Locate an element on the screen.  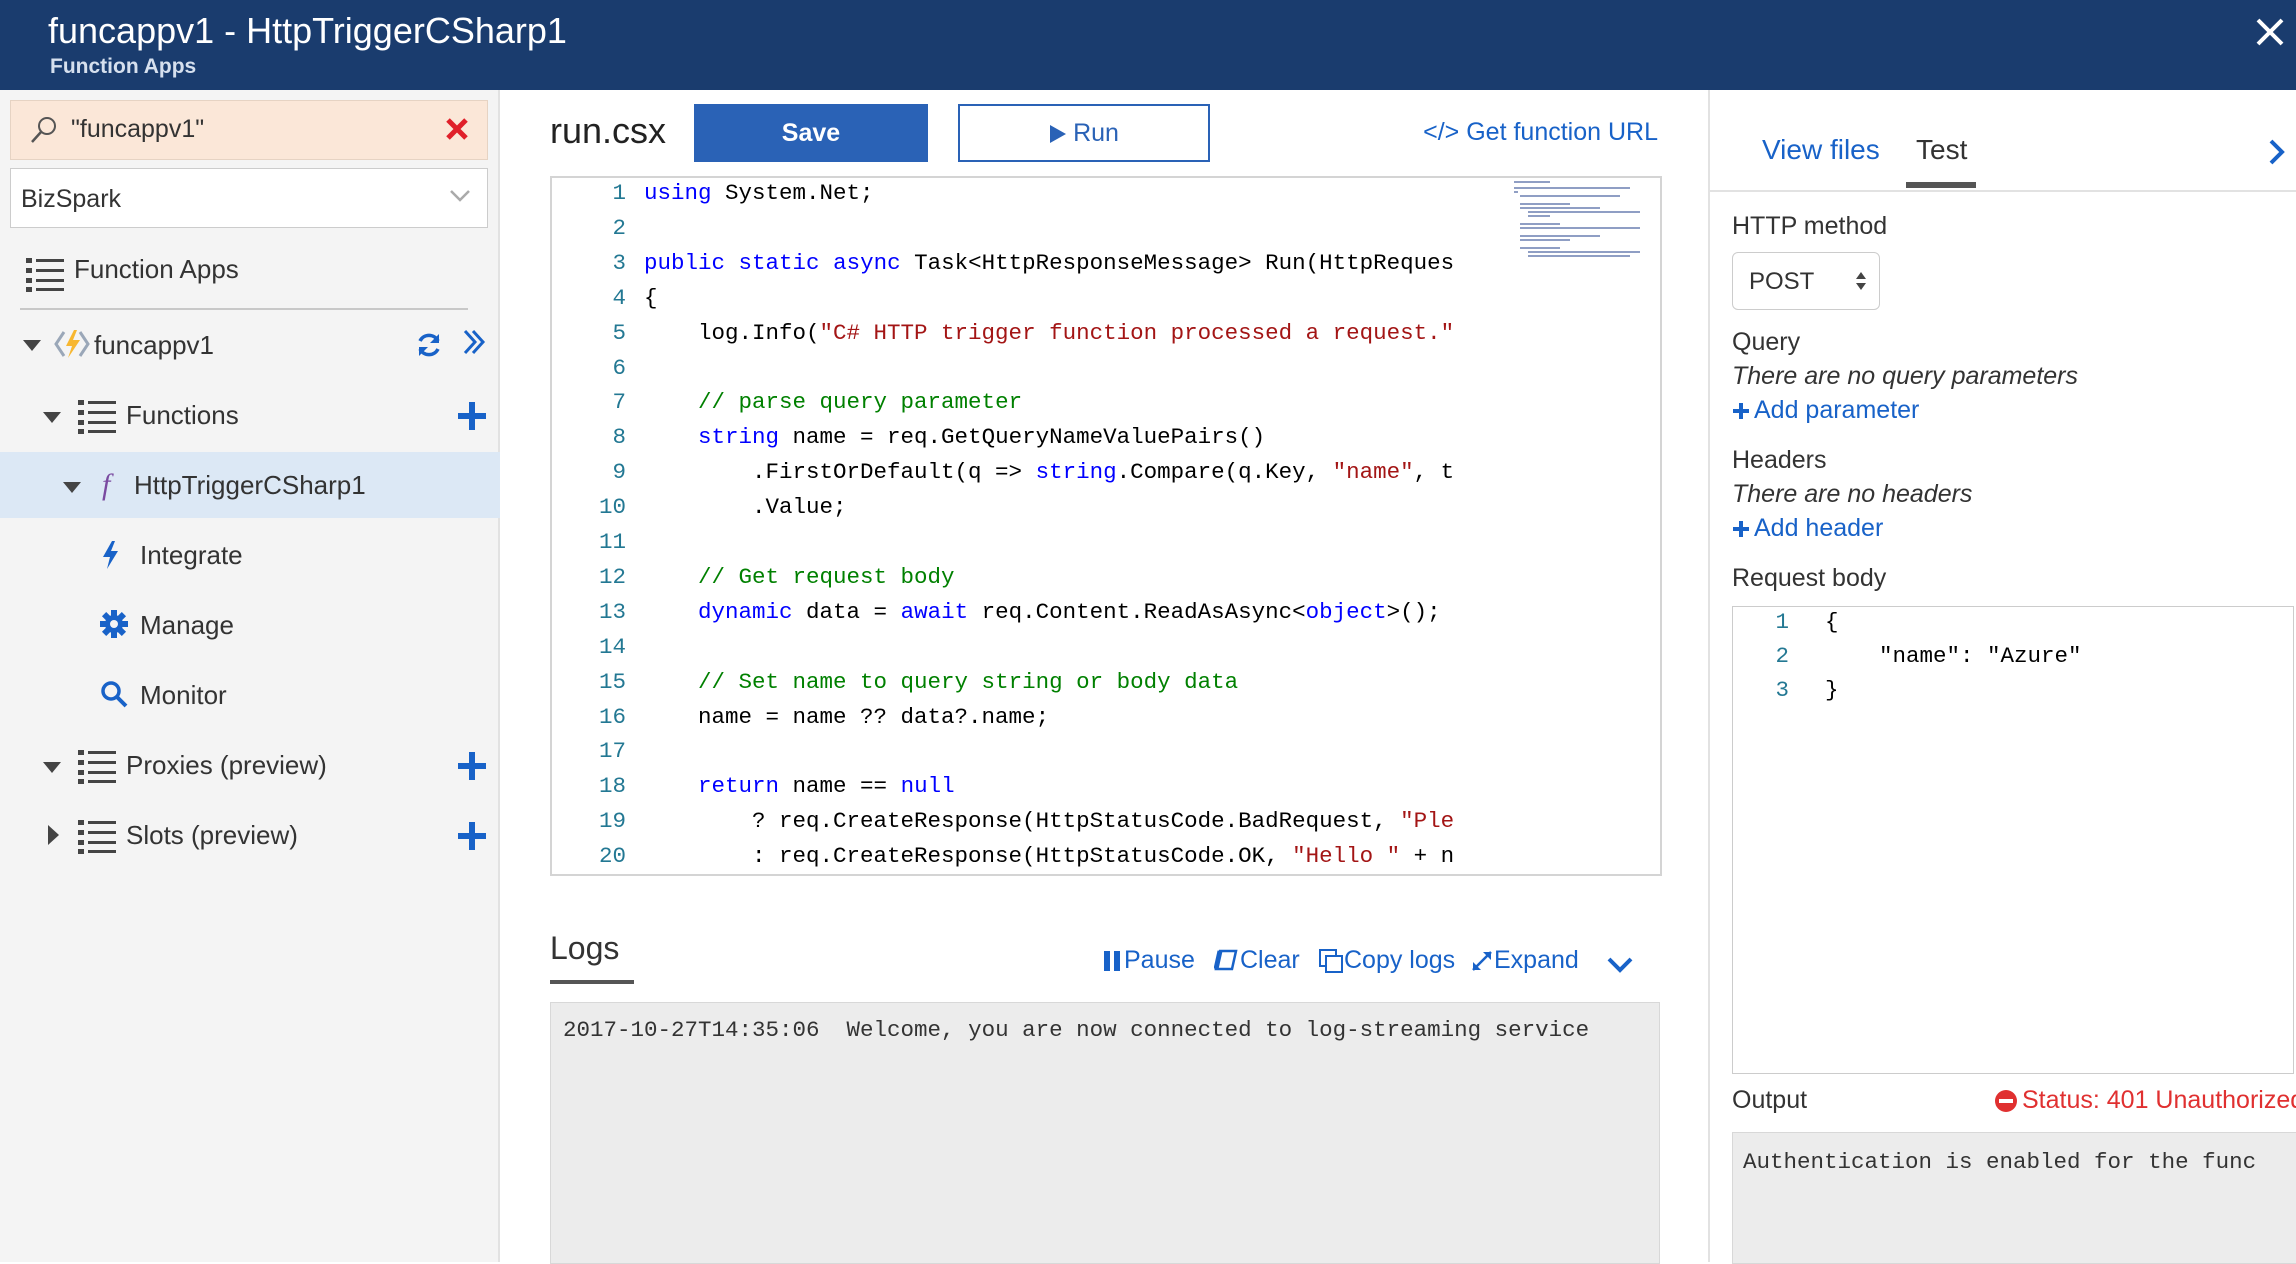
clear-search-icon is located at coordinates (457, 129).